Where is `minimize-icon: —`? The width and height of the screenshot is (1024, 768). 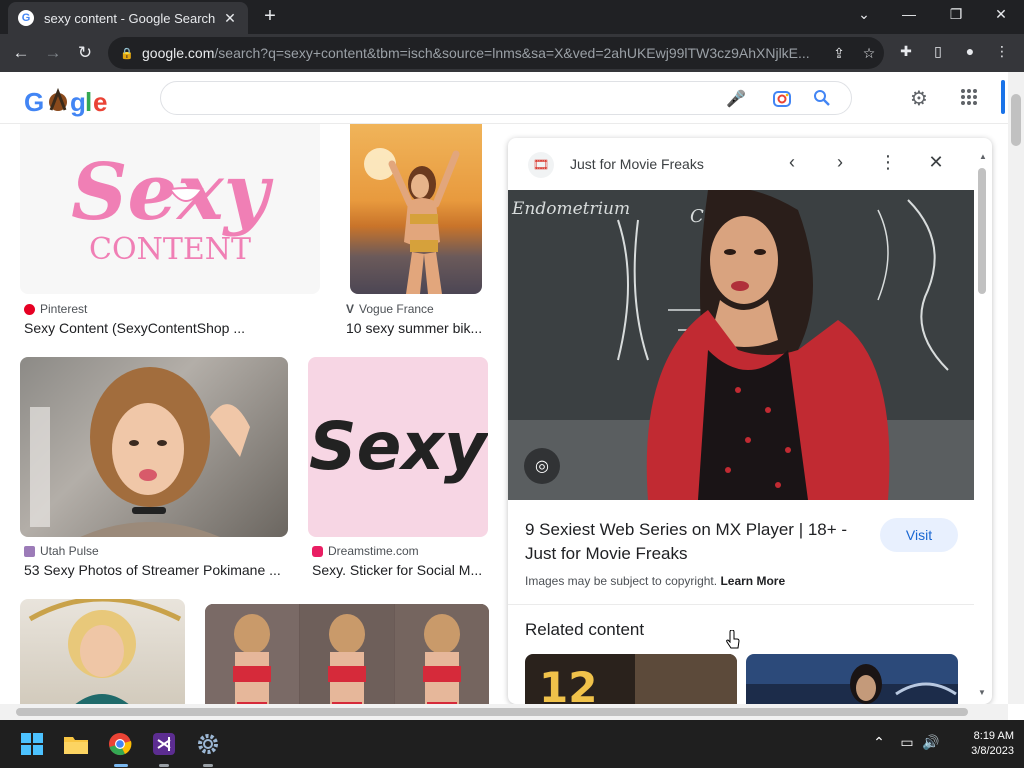 minimize-icon: — is located at coordinates (909, 14).